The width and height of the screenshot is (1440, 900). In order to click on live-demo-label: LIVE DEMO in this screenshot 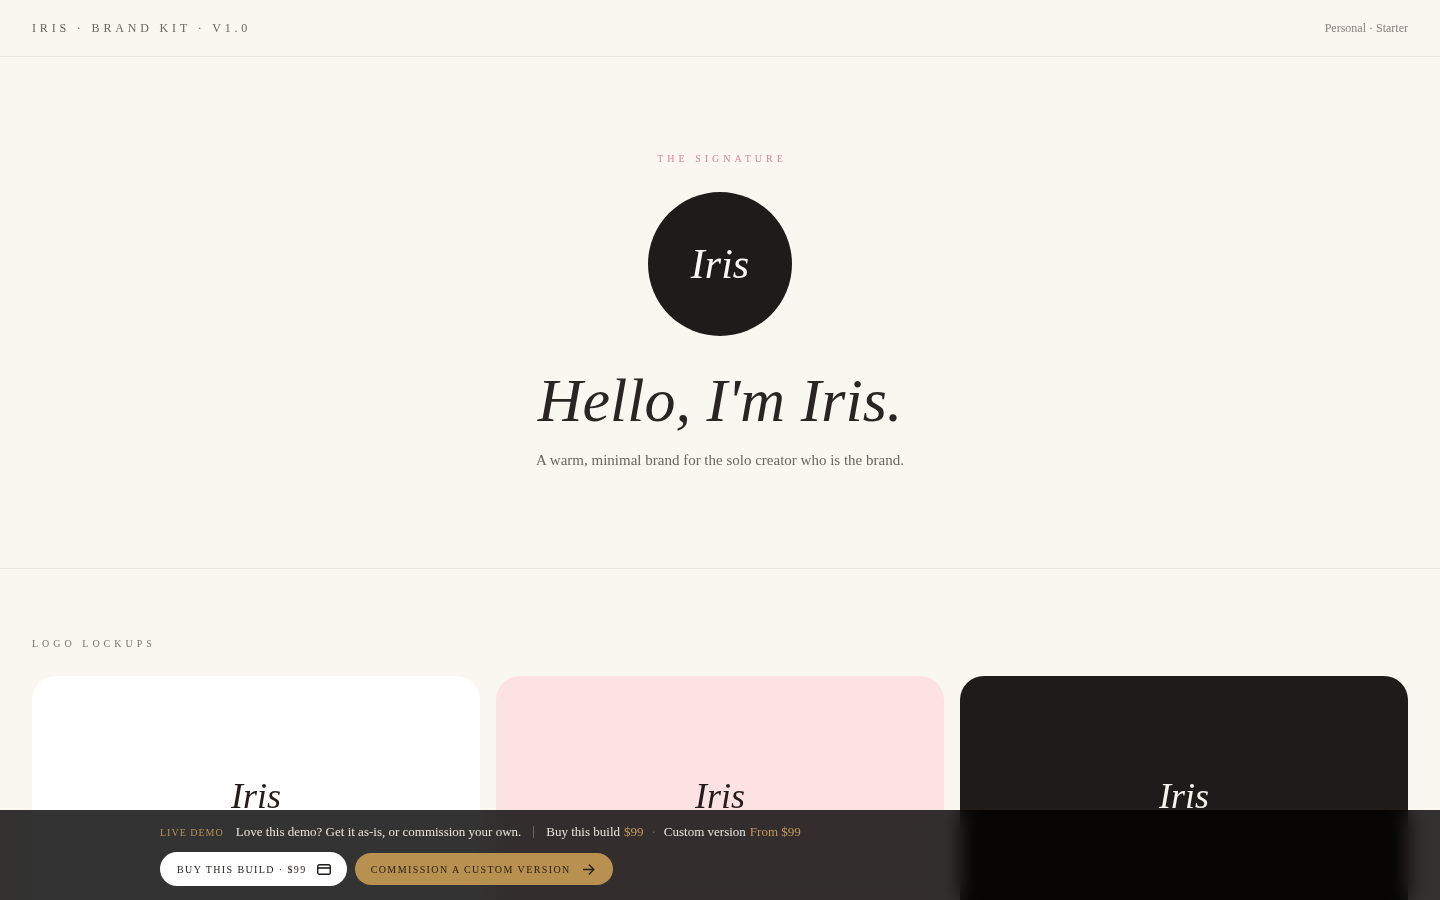, I will do `click(192, 832)`.